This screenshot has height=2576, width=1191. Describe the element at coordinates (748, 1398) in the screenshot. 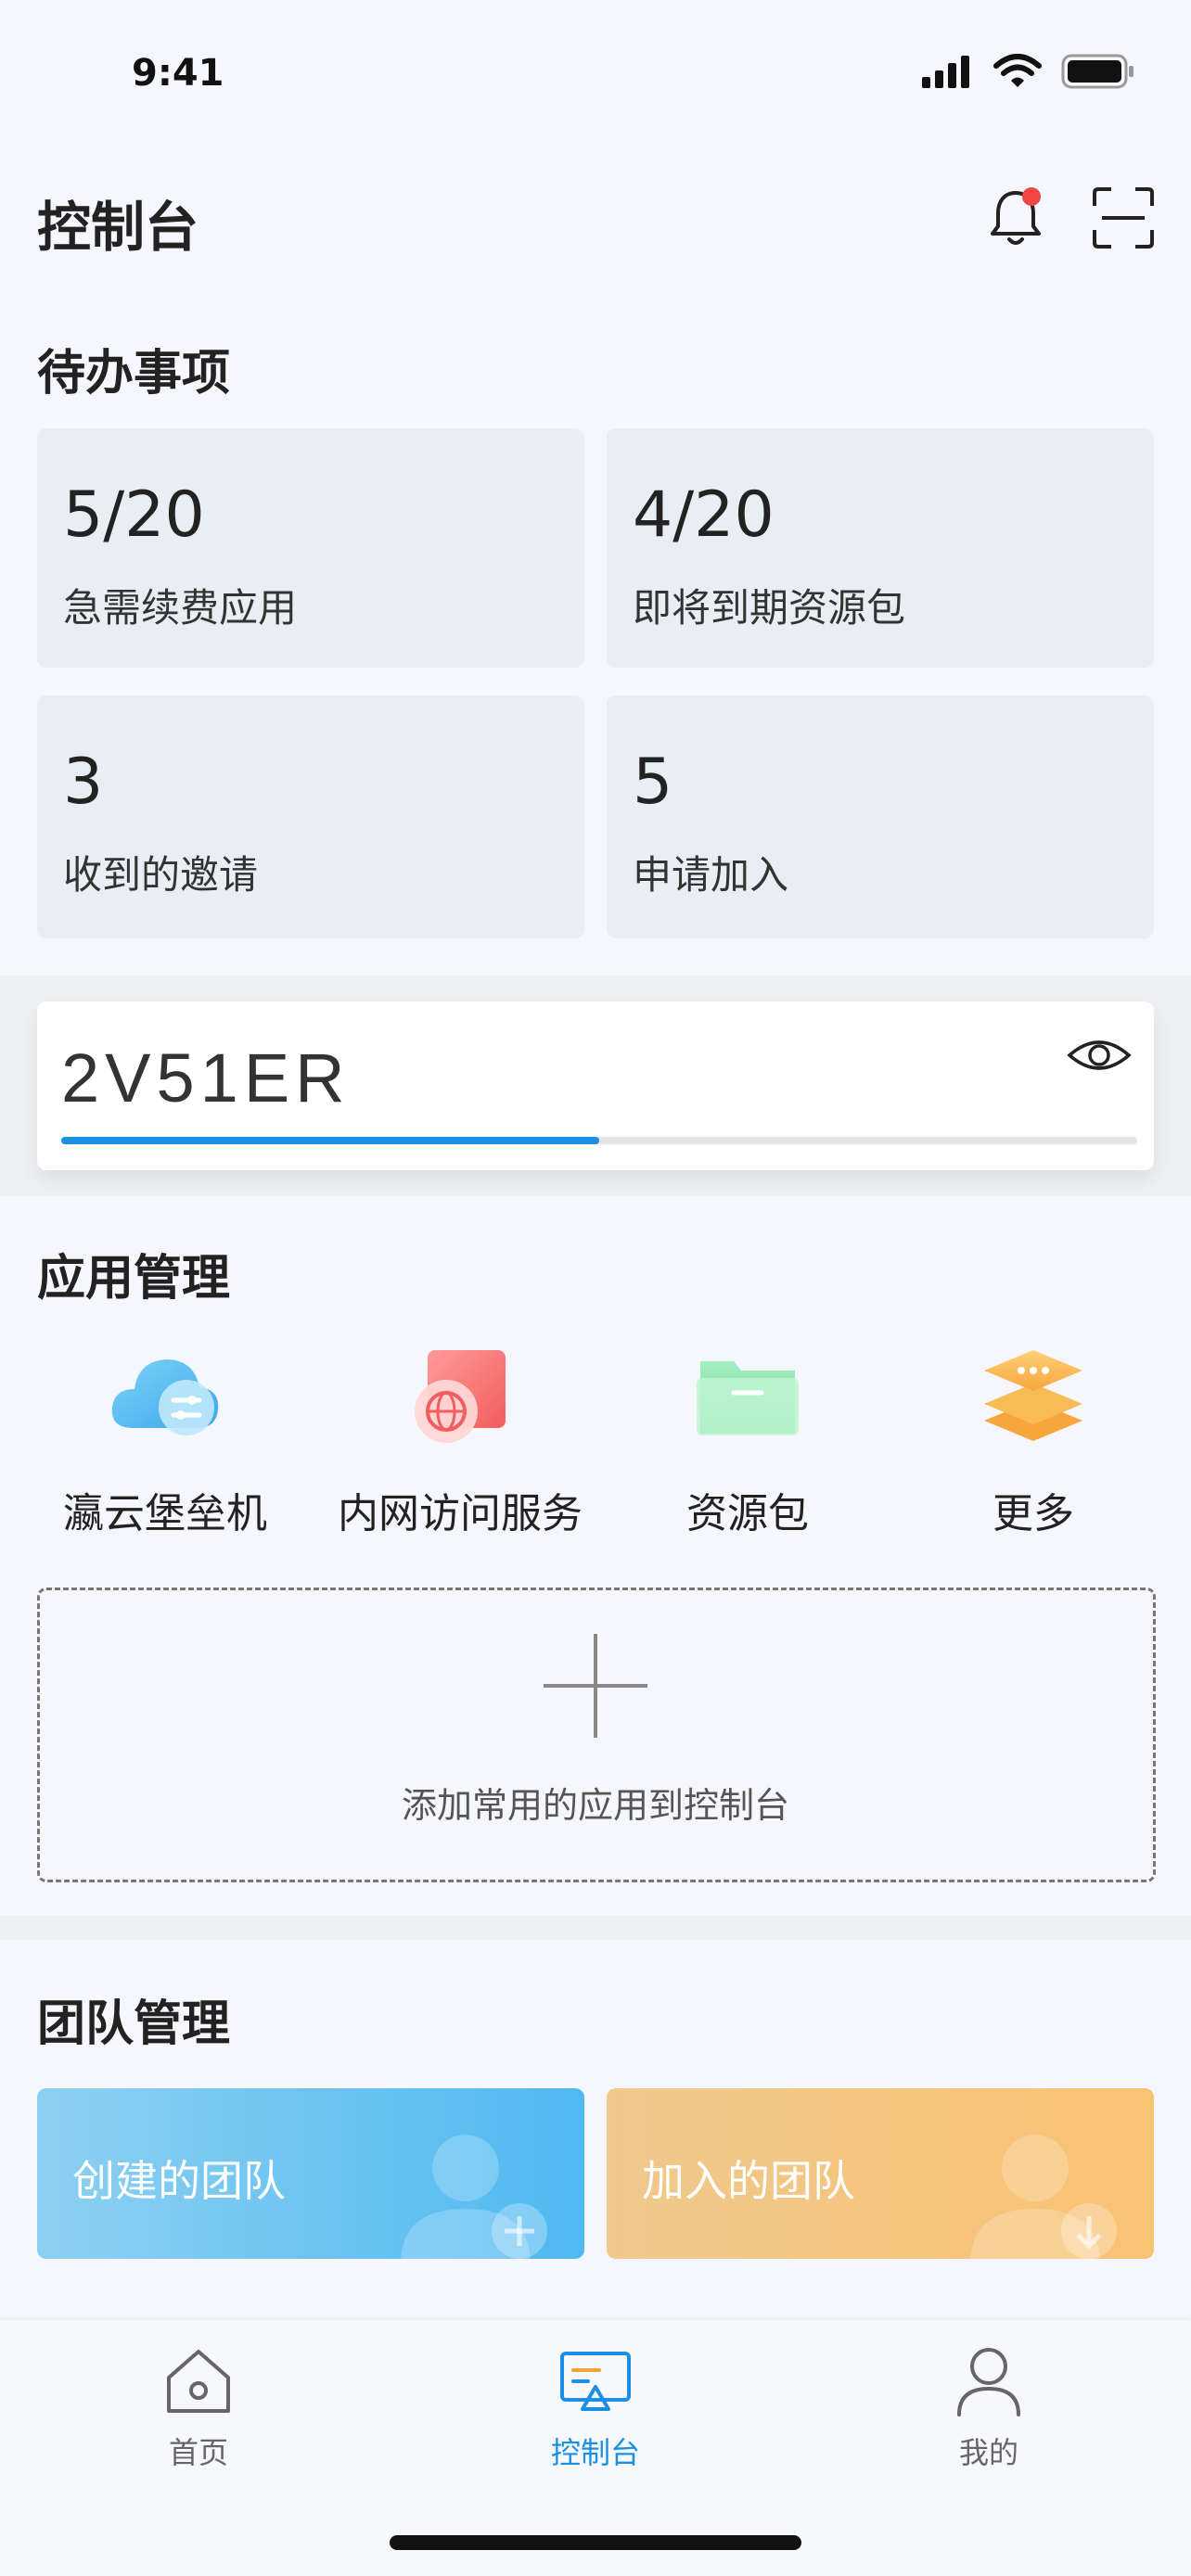

I see `folder-icon` at that location.